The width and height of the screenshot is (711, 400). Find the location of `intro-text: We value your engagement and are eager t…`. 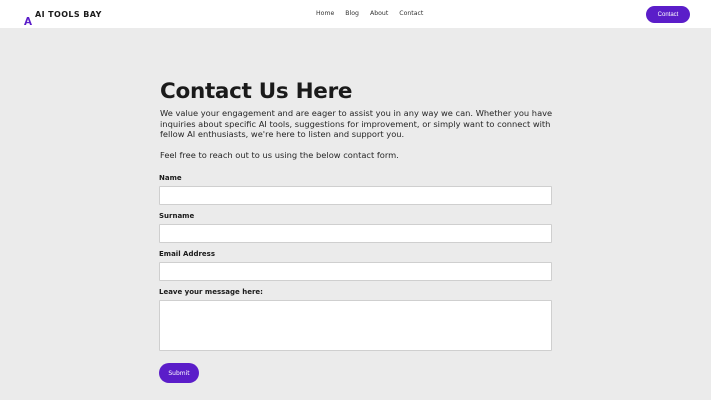

intro-text: We value your engagement and are eager t… is located at coordinates (356, 124).